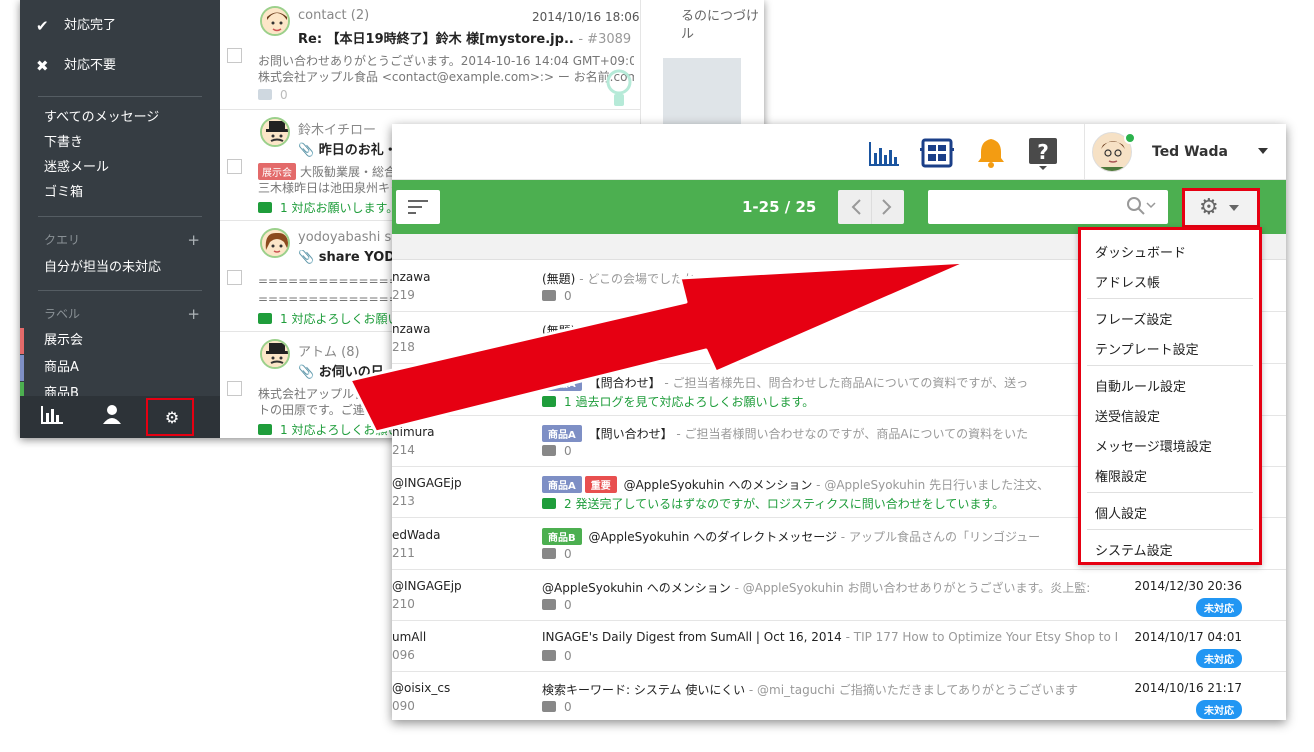 This screenshot has height=752, width=1314. Describe the element at coordinates (1134, 549) in the screenshot. I see `menu-item-system: システム設定` at that location.